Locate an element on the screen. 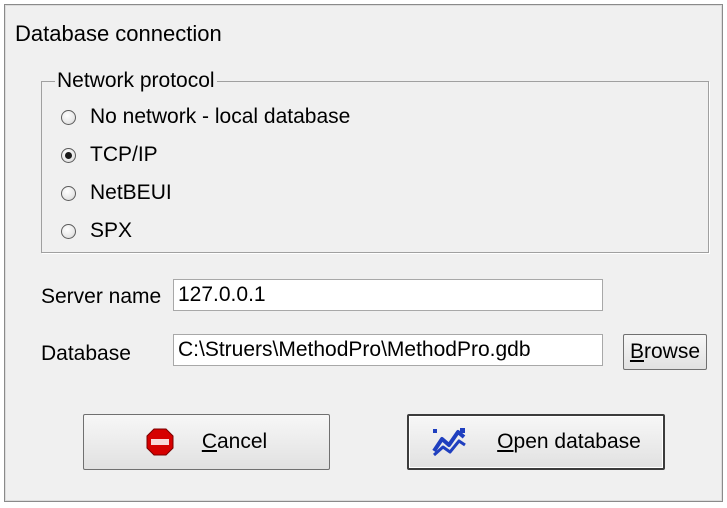 The image size is (727, 508). open-database-button-label: Open database is located at coordinates (569, 441).